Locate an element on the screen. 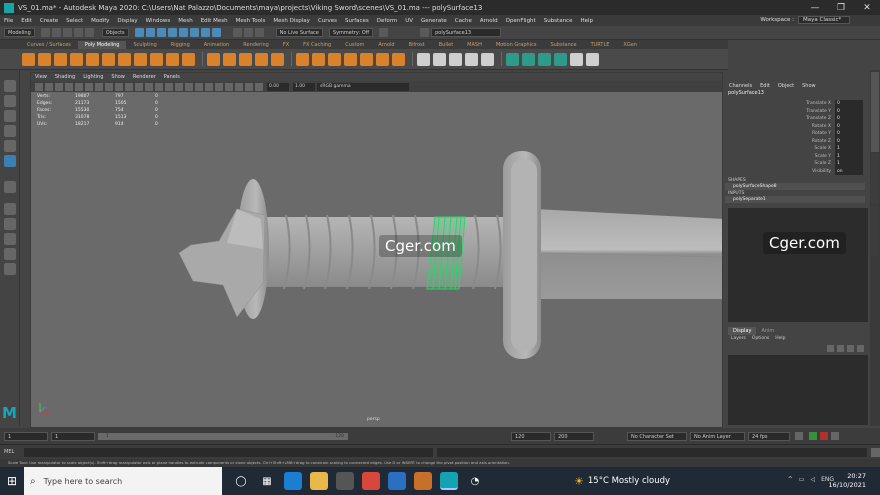 Image resolution: width=880 pixels, height=495 pixels. separate-icon is located at coordinates (229, 59).